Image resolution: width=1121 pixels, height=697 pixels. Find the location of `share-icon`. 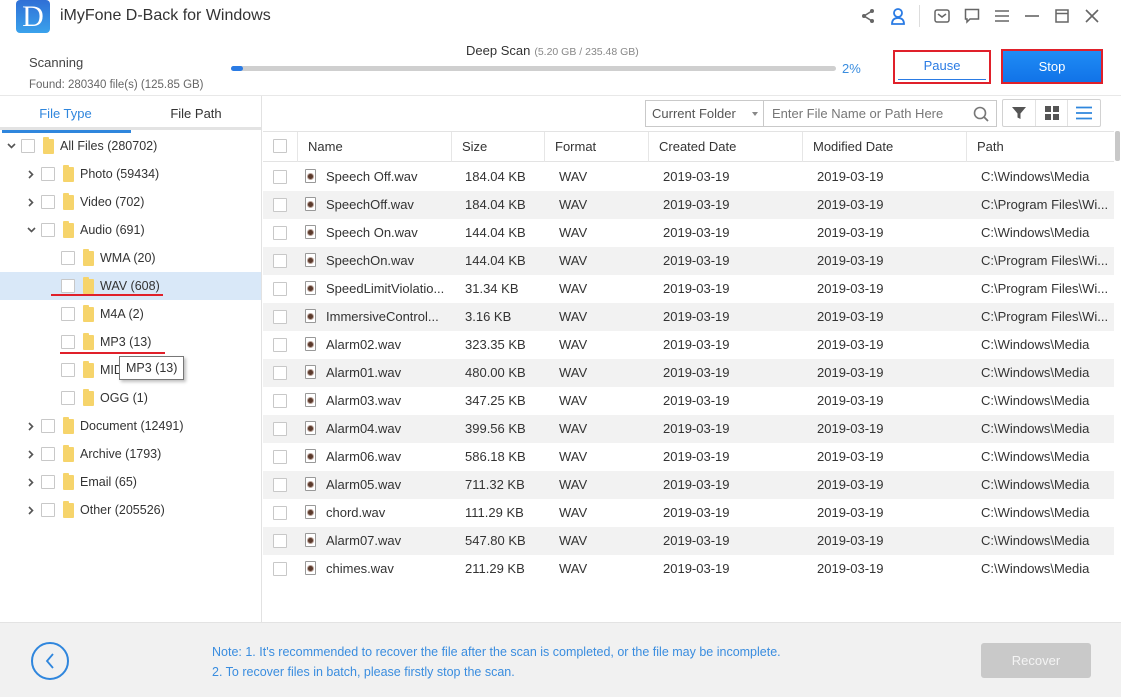

share-icon is located at coordinates (868, 16).